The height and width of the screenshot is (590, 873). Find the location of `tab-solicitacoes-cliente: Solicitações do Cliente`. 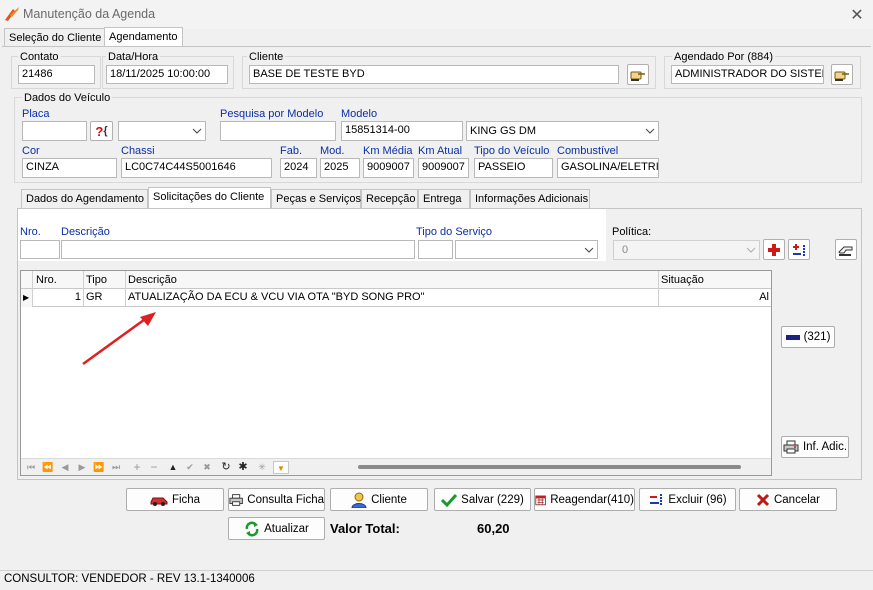

tab-solicitacoes-cliente: Solicitações do Cliente is located at coordinates (209, 198).